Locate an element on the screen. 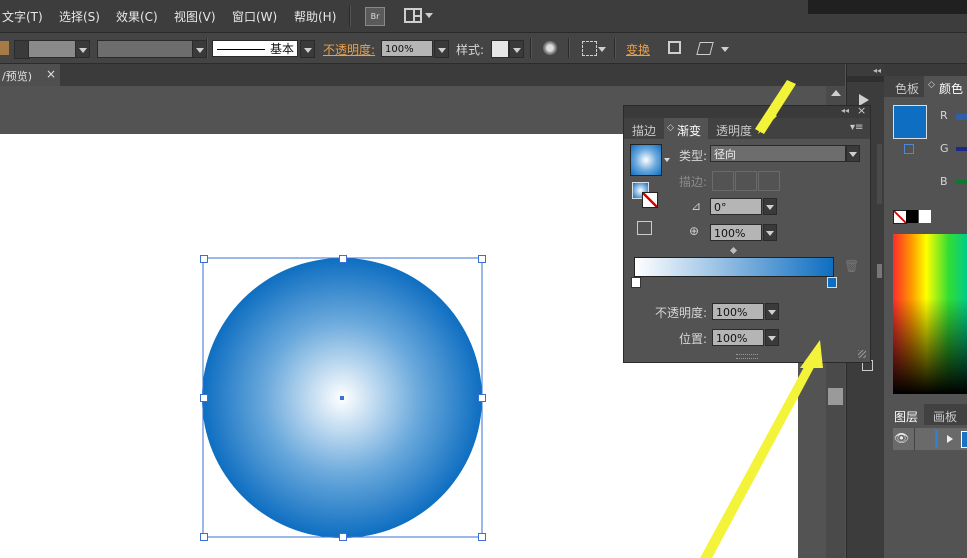  tab-artboards: 画板 is located at coordinates (945, 416).